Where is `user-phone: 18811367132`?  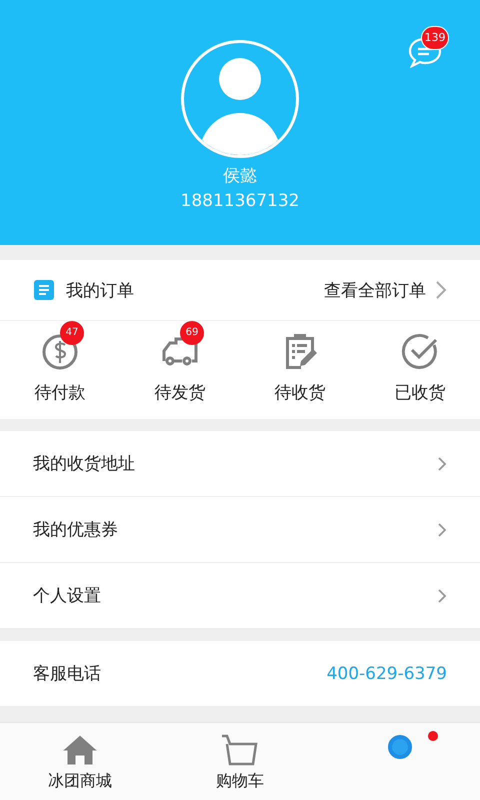
user-phone: 18811367132 is located at coordinates (240, 201).